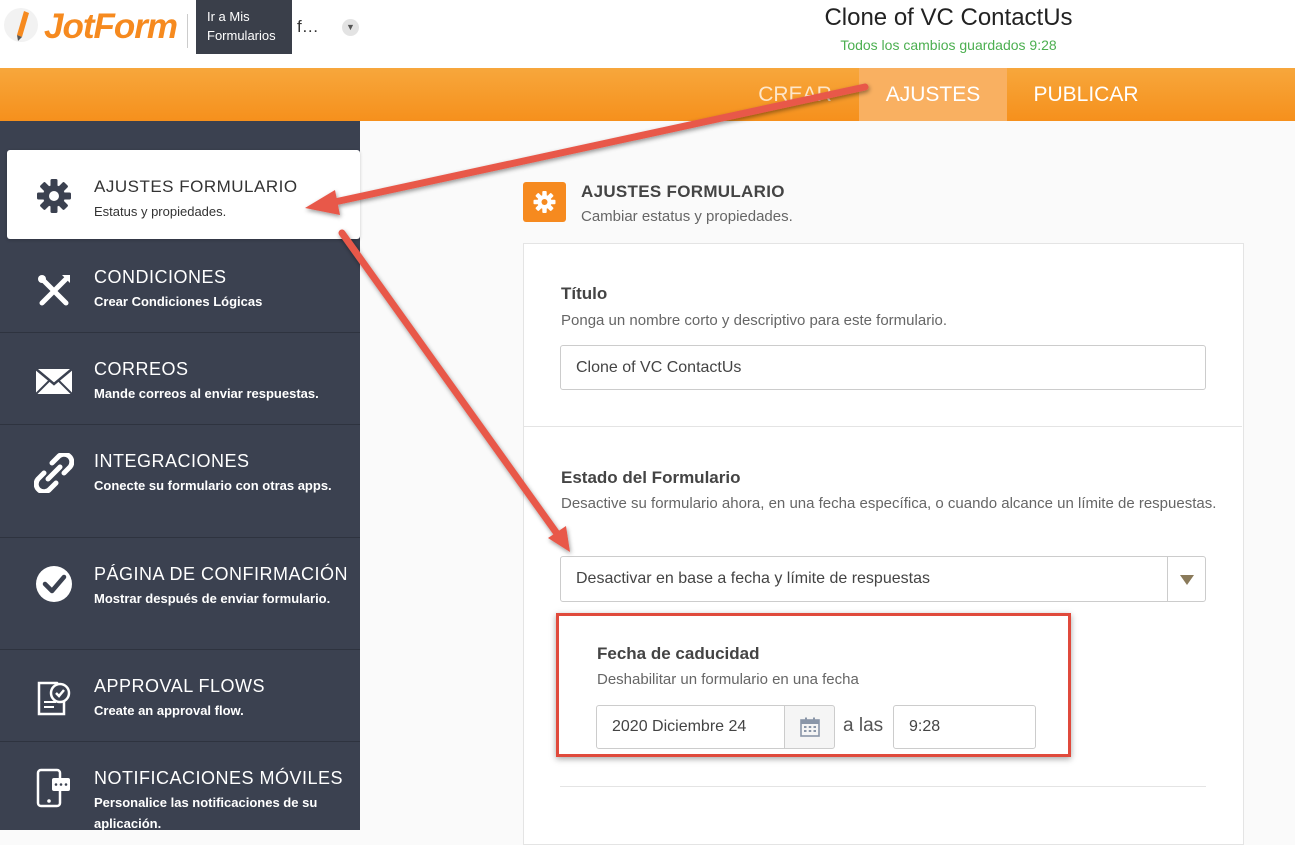 Image resolution: width=1295 pixels, height=845 pixels. I want to click on conditions-icon, so click(54, 290).